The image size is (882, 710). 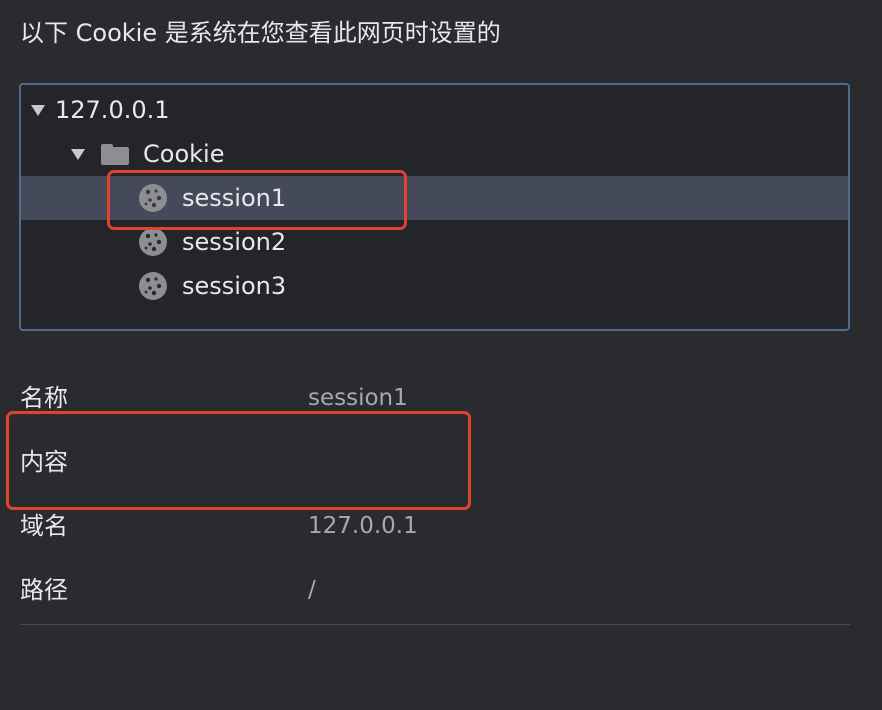 I want to click on path-label: 路径, so click(x=44, y=590).